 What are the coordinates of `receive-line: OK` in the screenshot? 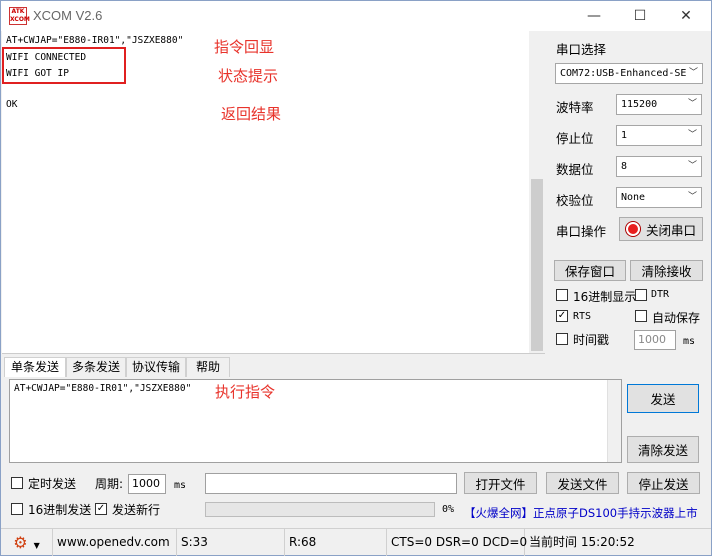 It's located at (12, 104).